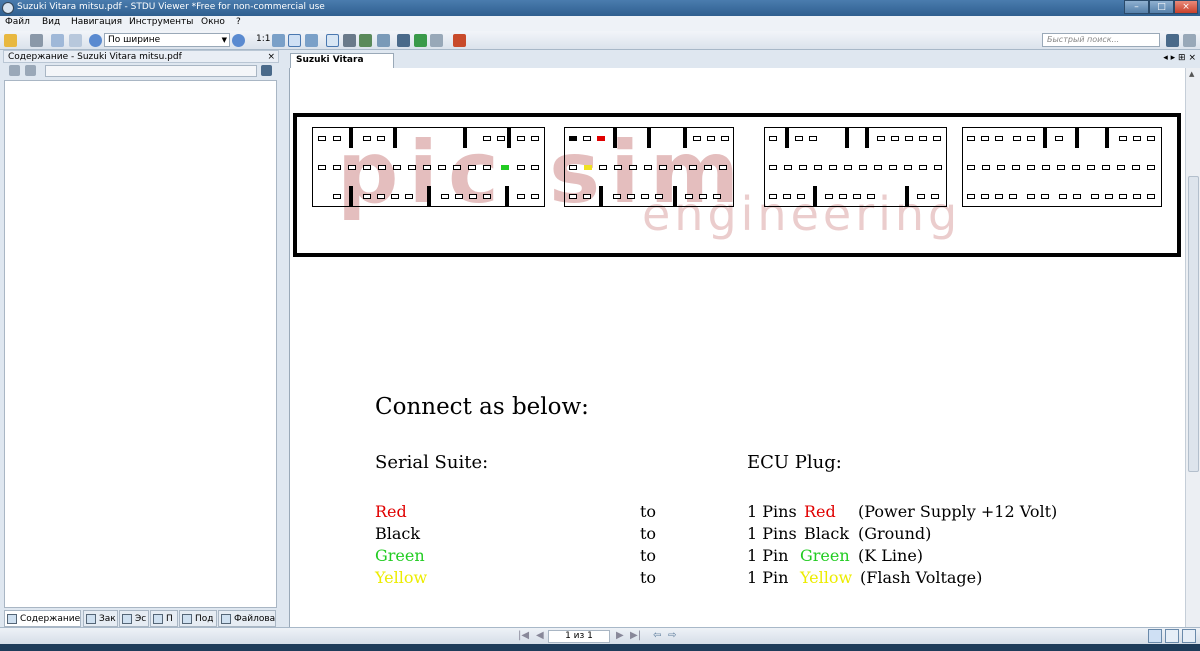 The height and width of the screenshot is (651, 1200). What do you see at coordinates (349, 40) in the screenshot?
I see `select-text-icon` at bounding box center [349, 40].